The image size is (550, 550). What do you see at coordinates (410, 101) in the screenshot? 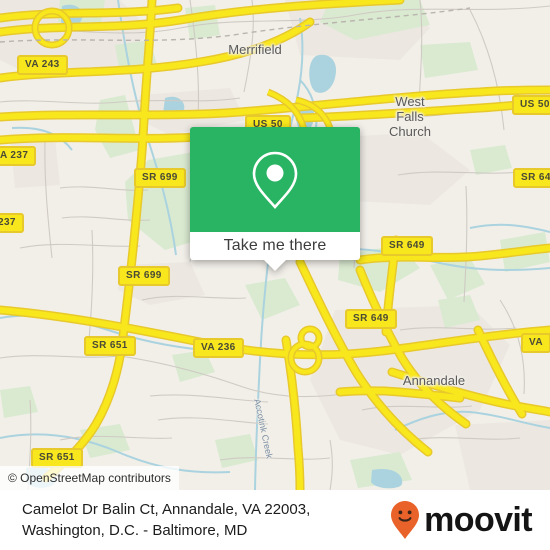
I see `place-line: West` at bounding box center [410, 101].